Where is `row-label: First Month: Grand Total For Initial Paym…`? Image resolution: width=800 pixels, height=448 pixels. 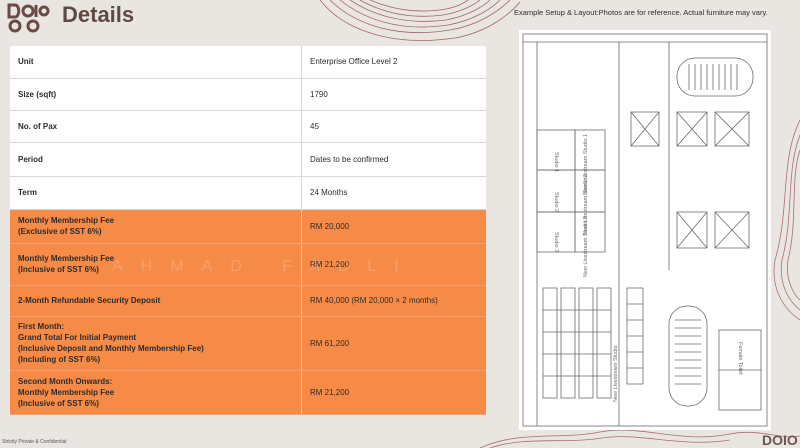
row-label: First Month: Grand Total For Initial Paym… is located at coordinates (156, 343).